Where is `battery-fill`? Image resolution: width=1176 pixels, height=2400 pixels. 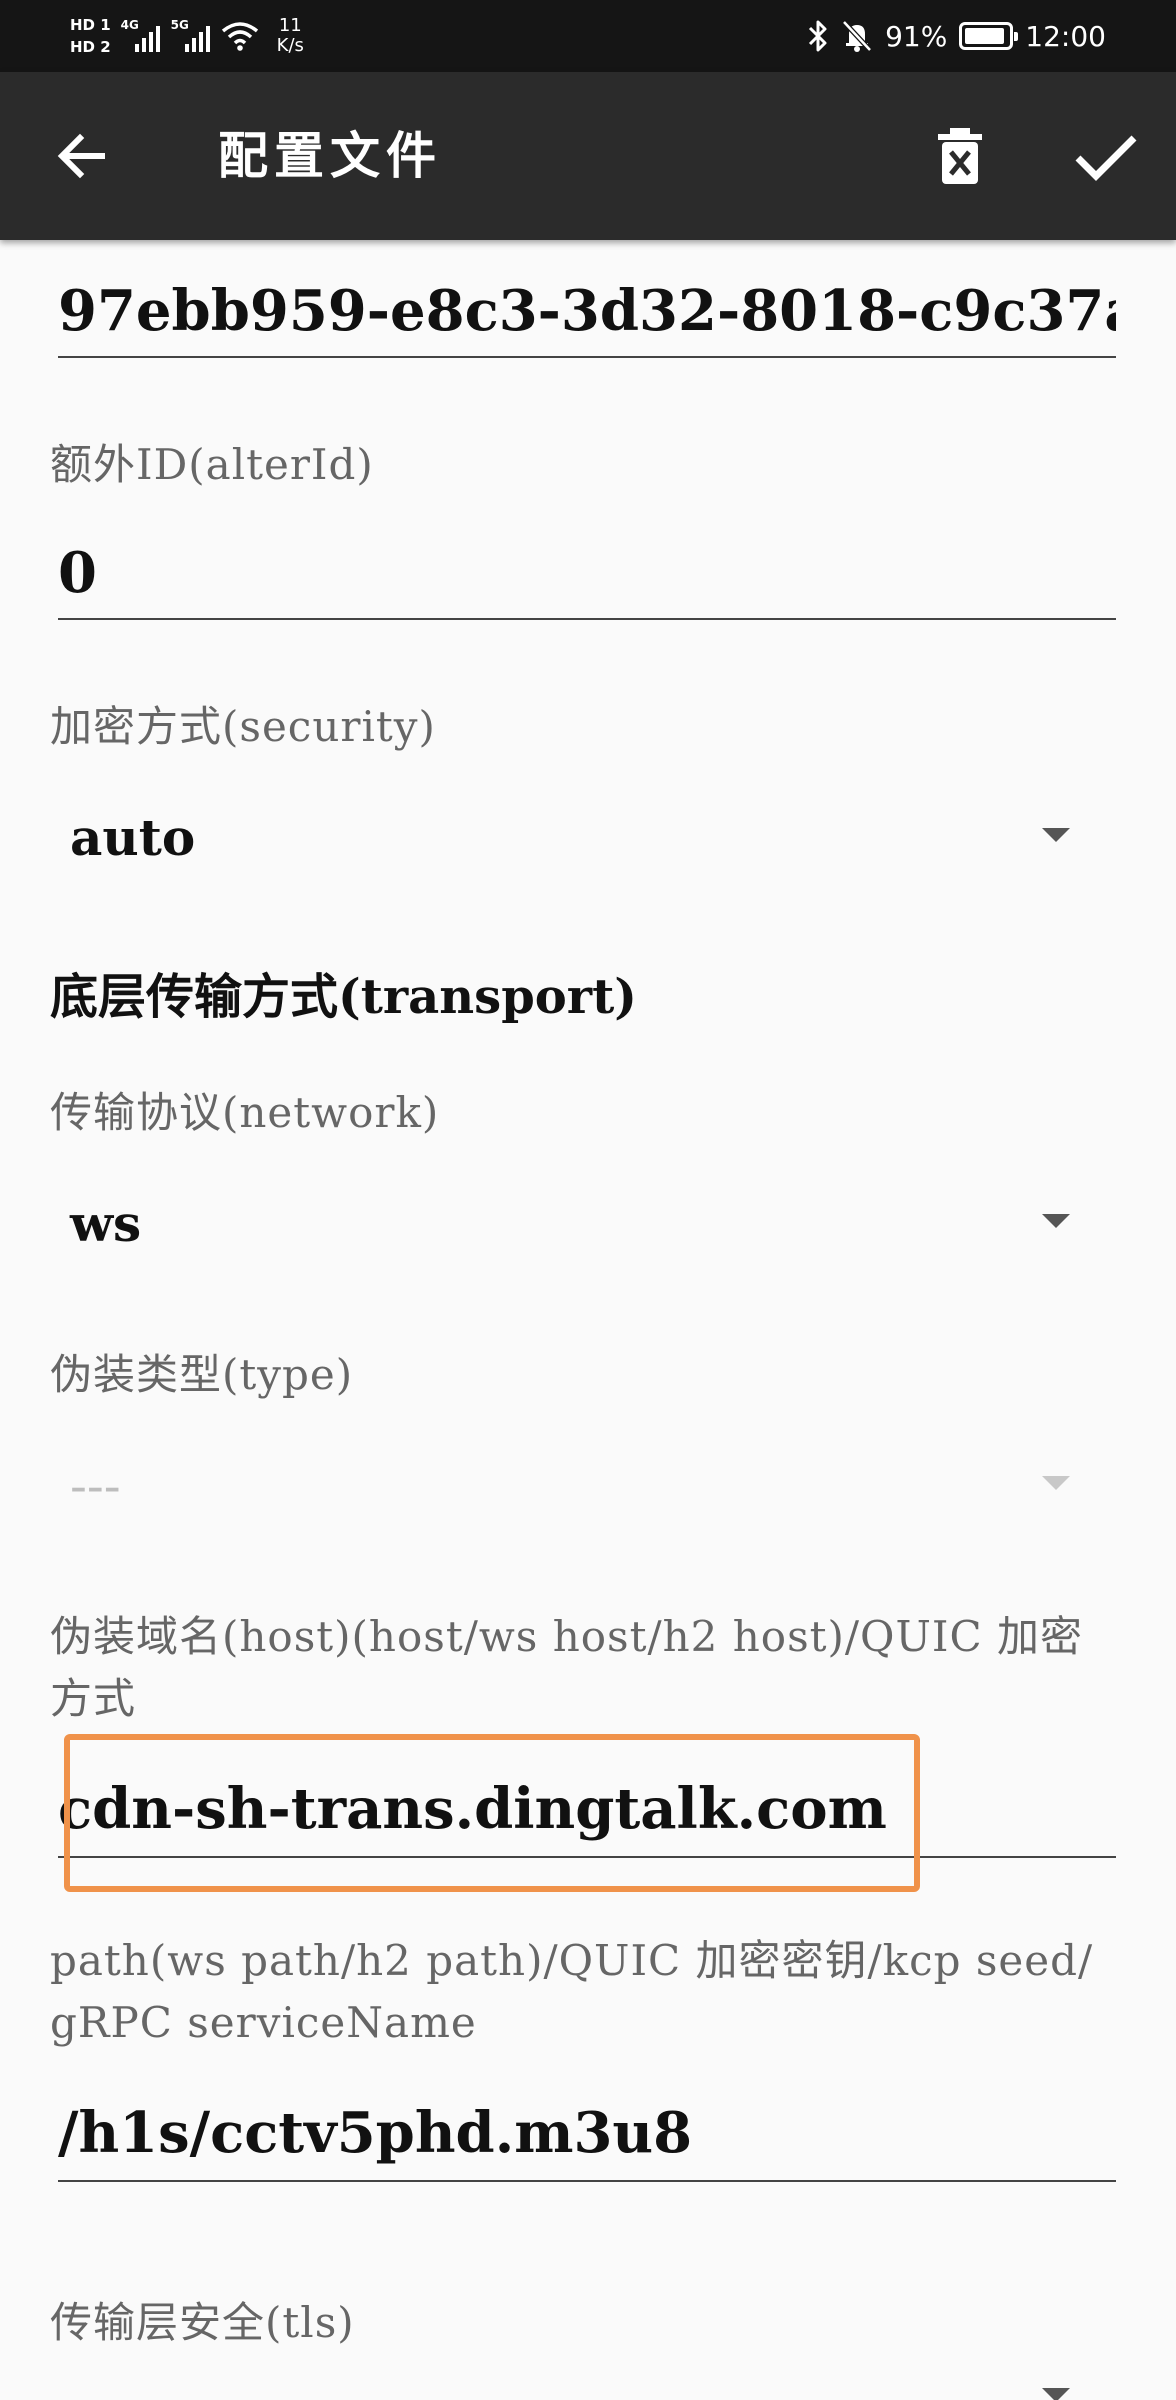 battery-fill is located at coordinates (984, 36).